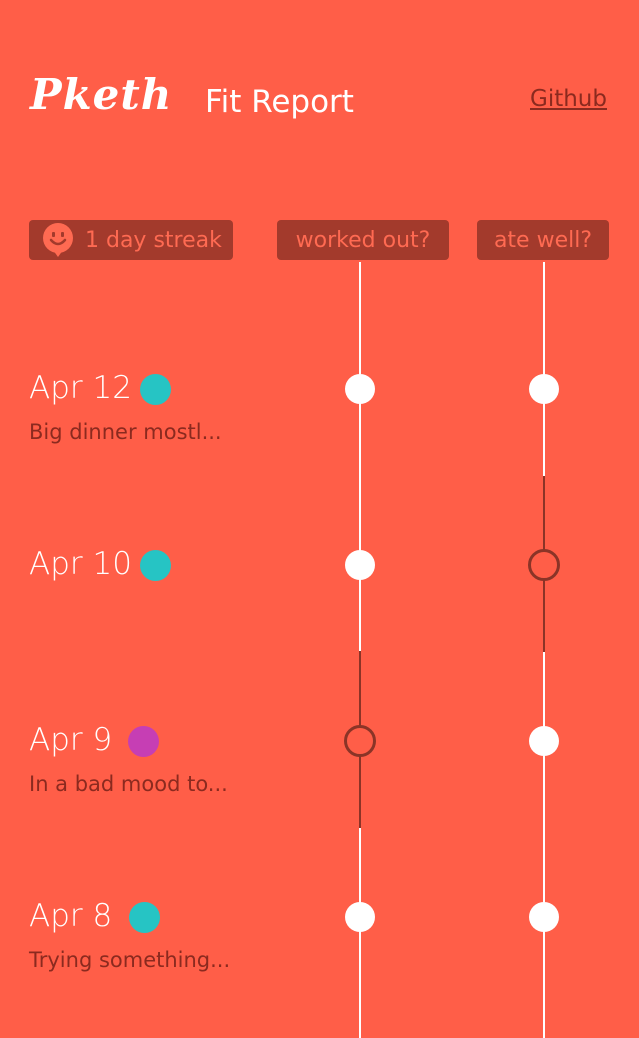 This screenshot has height=1038, width=639. Describe the element at coordinates (544, 565) in the screenshot. I see `ate-well-dot-no` at that location.